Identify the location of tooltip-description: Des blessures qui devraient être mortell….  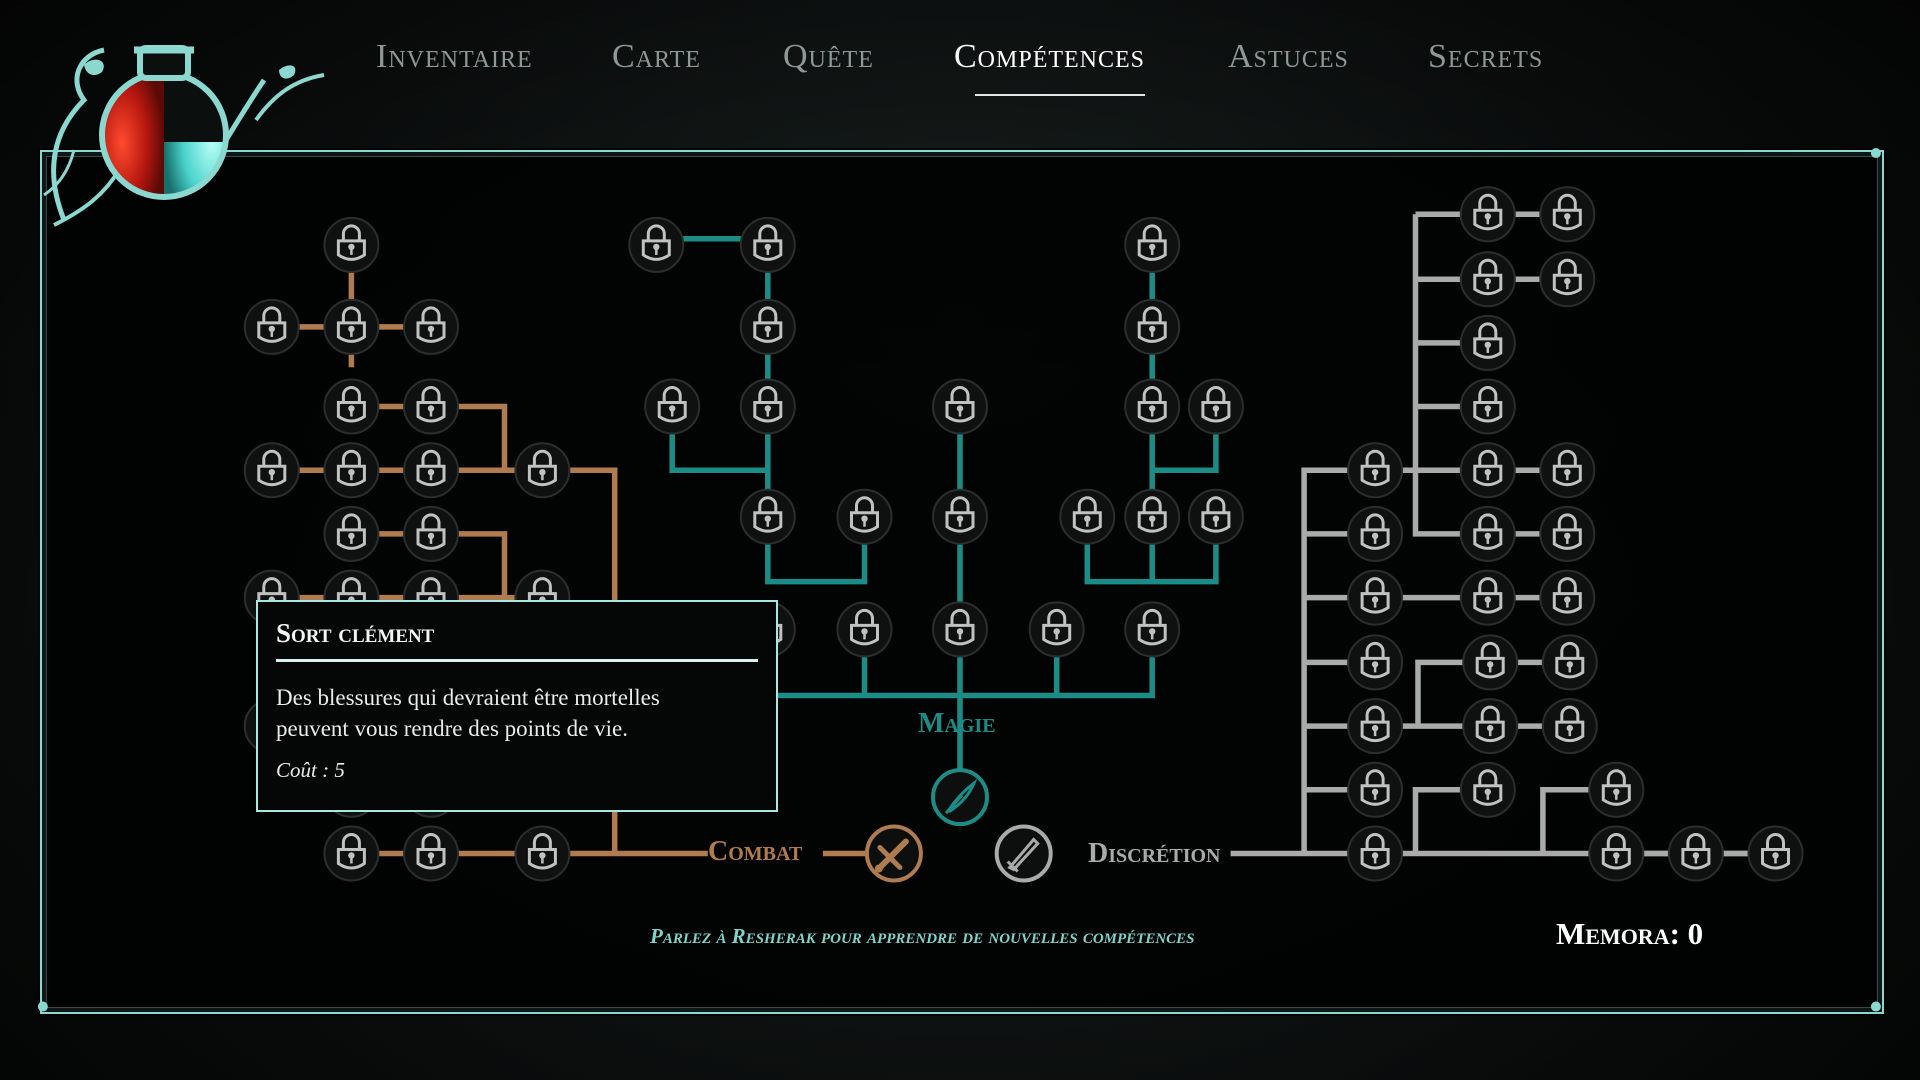
(517, 713).